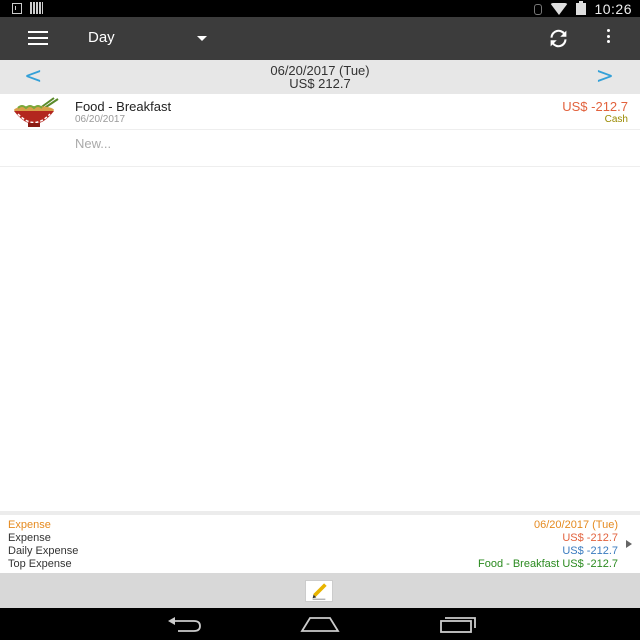  I want to click on bottom-toolbar, so click(320, 590).